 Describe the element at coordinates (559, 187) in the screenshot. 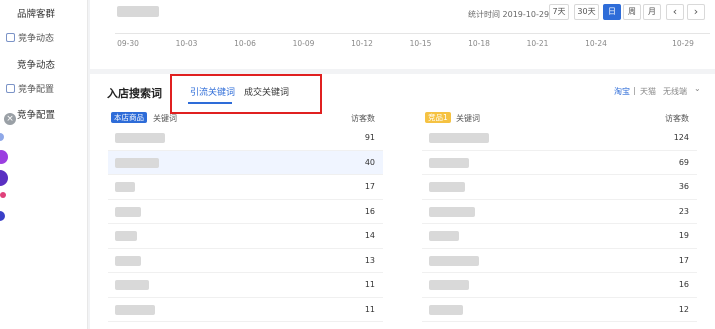

I see `table-row: 36` at that location.